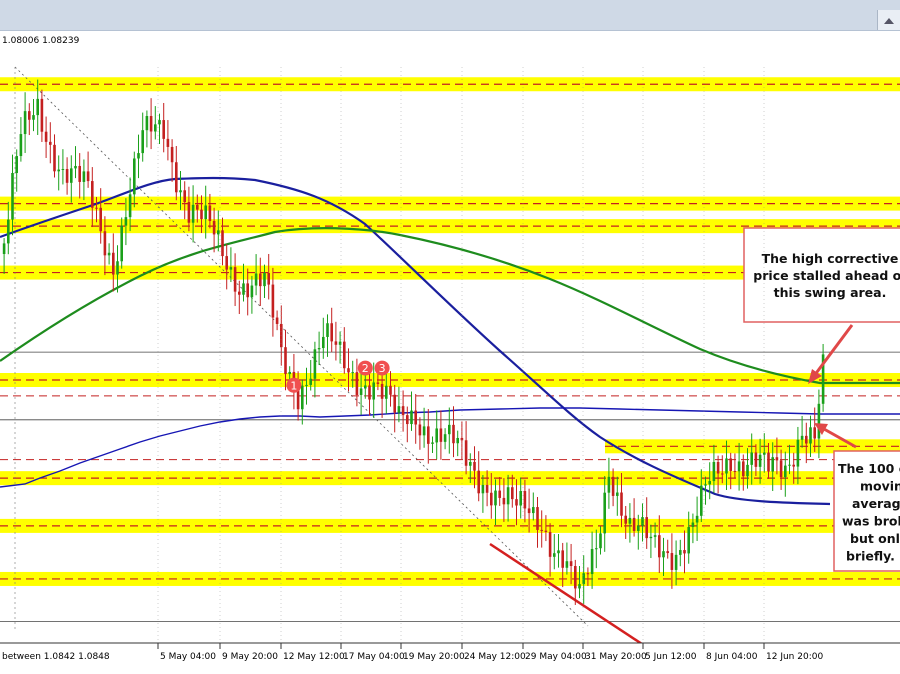  What do you see at coordinates (382, 368) in the screenshot?
I see `marker-label: 3` at bounding box center [382, 368].